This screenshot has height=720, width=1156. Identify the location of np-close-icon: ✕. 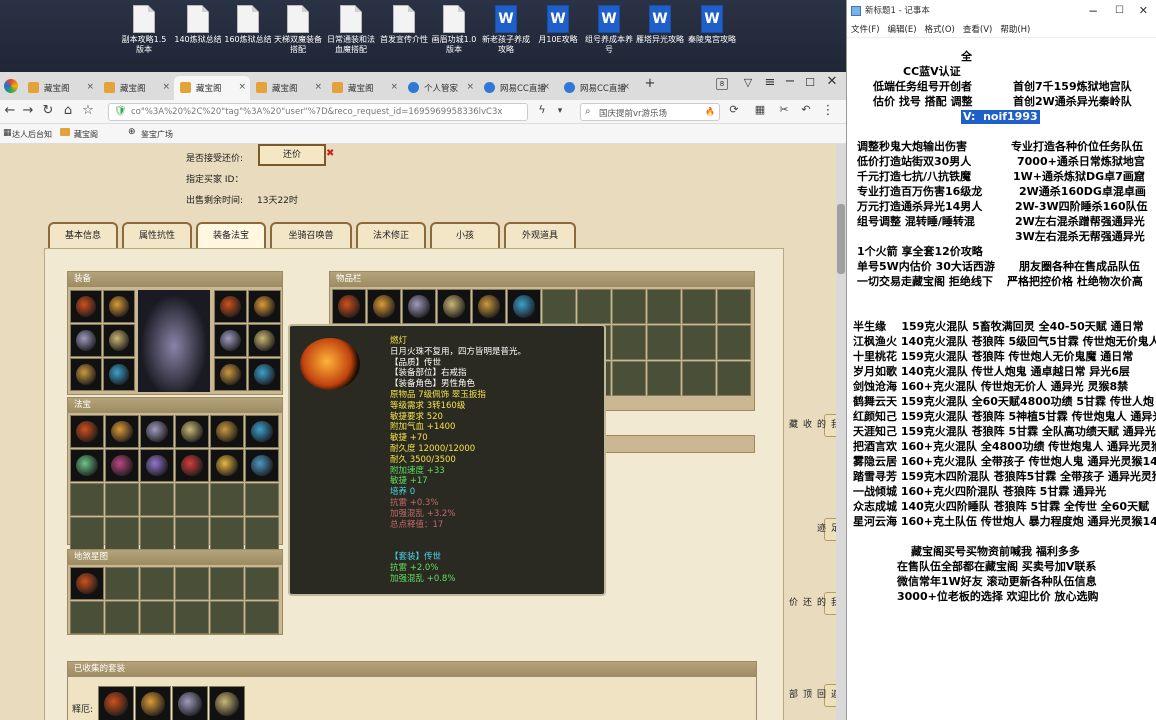
(1143, 11).